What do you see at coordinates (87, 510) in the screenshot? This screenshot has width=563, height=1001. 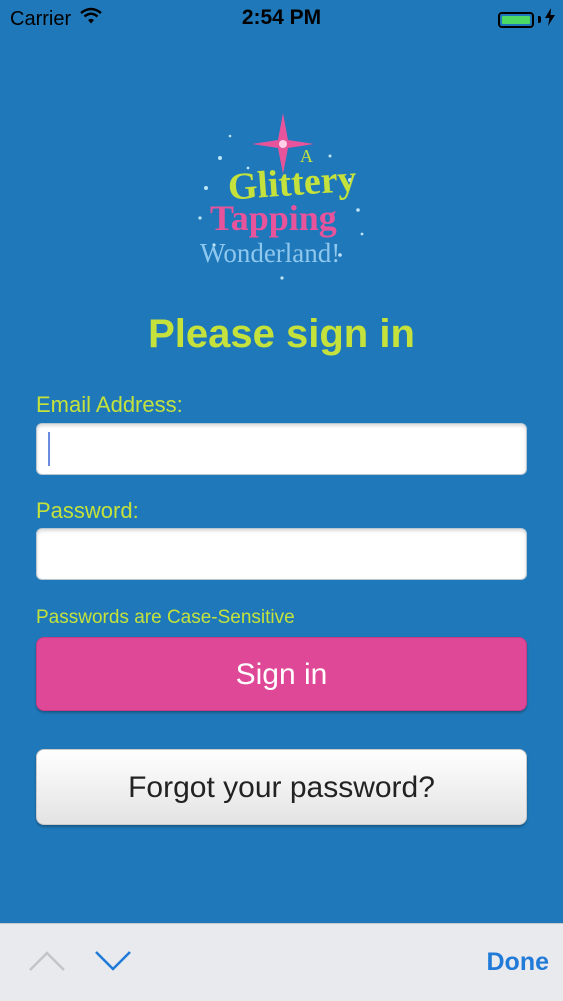 I see `password-label: Password:` at bounding box center [87, 510].